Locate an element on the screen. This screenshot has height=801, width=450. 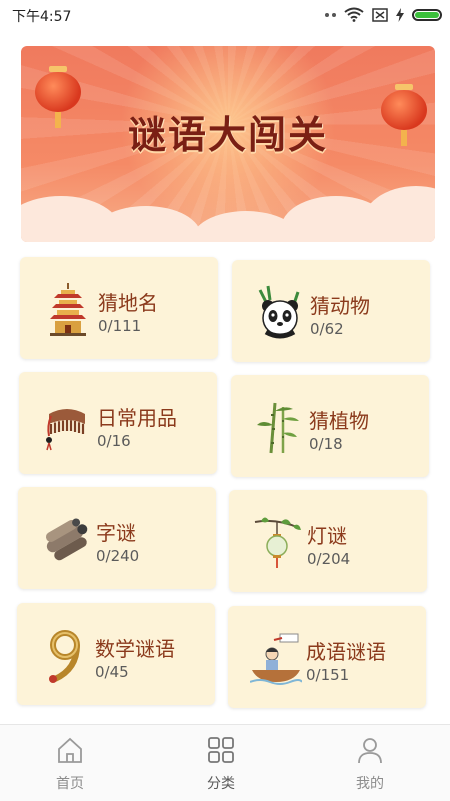
category-card-characters: 字谜 0/240 is located at coordinates (117, 538).